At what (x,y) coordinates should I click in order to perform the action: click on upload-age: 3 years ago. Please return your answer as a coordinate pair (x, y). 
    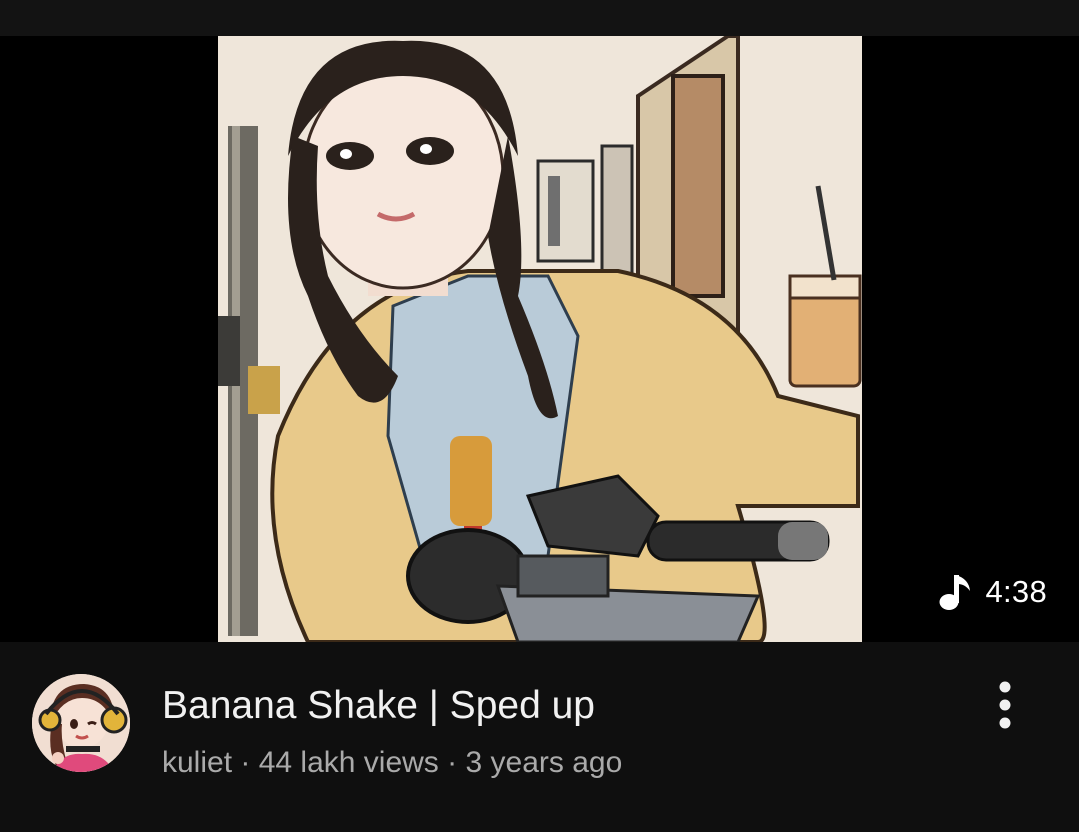
    Looking at the image, I should click on (544, 762).